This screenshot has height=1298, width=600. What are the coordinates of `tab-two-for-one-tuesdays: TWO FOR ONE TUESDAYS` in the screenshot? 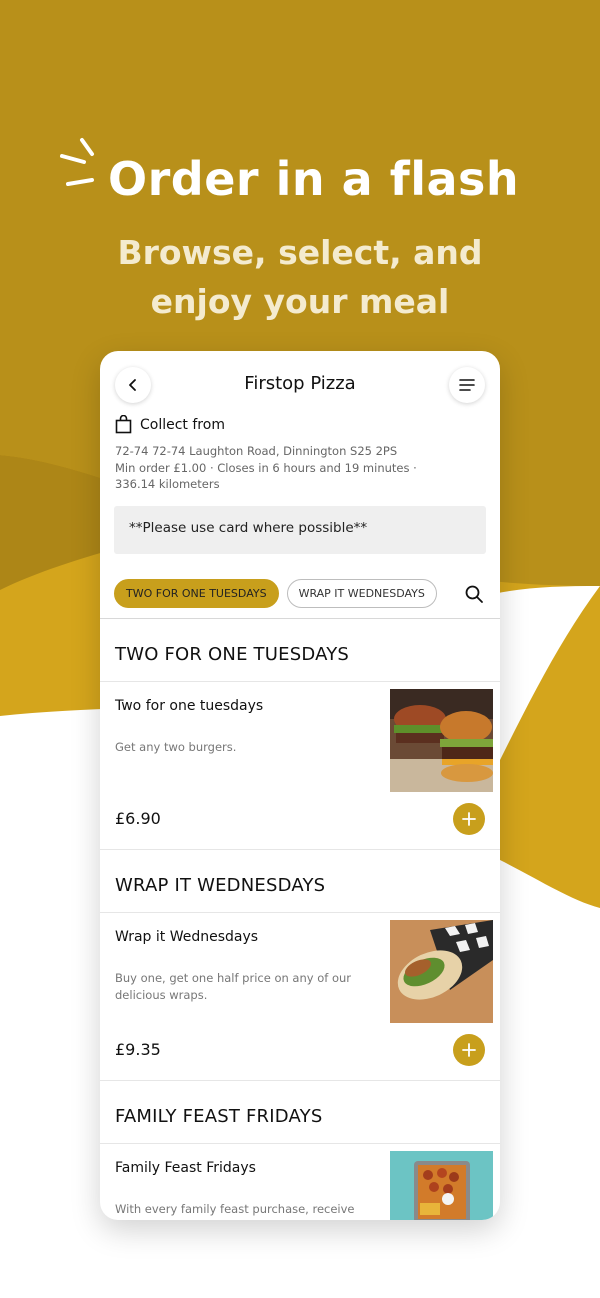 It's located at (196, 593).